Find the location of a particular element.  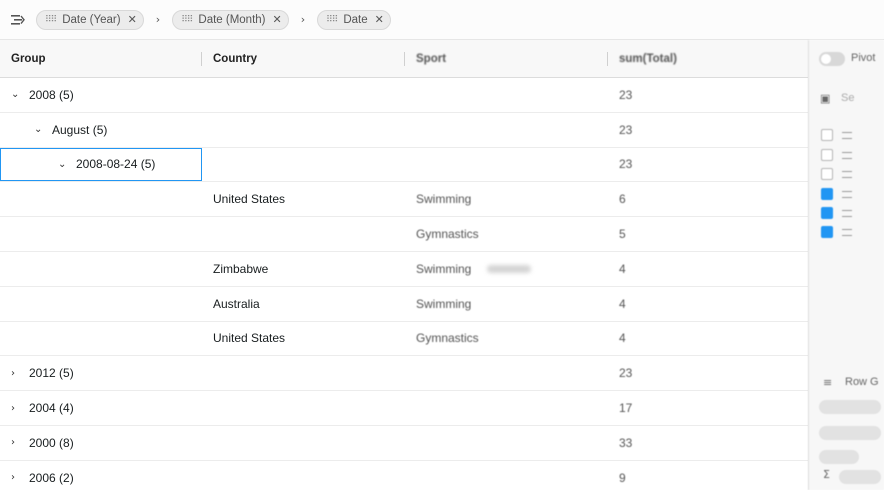

chip-label: Date is located at coordinates (355, 19).